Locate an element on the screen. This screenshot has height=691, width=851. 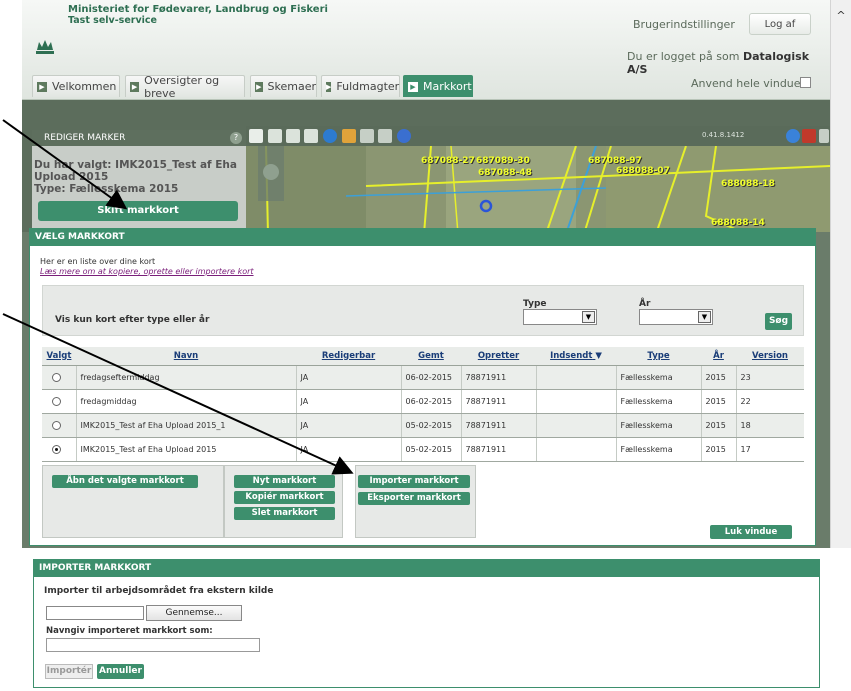
info-icon is located at coordinates (330, 136).